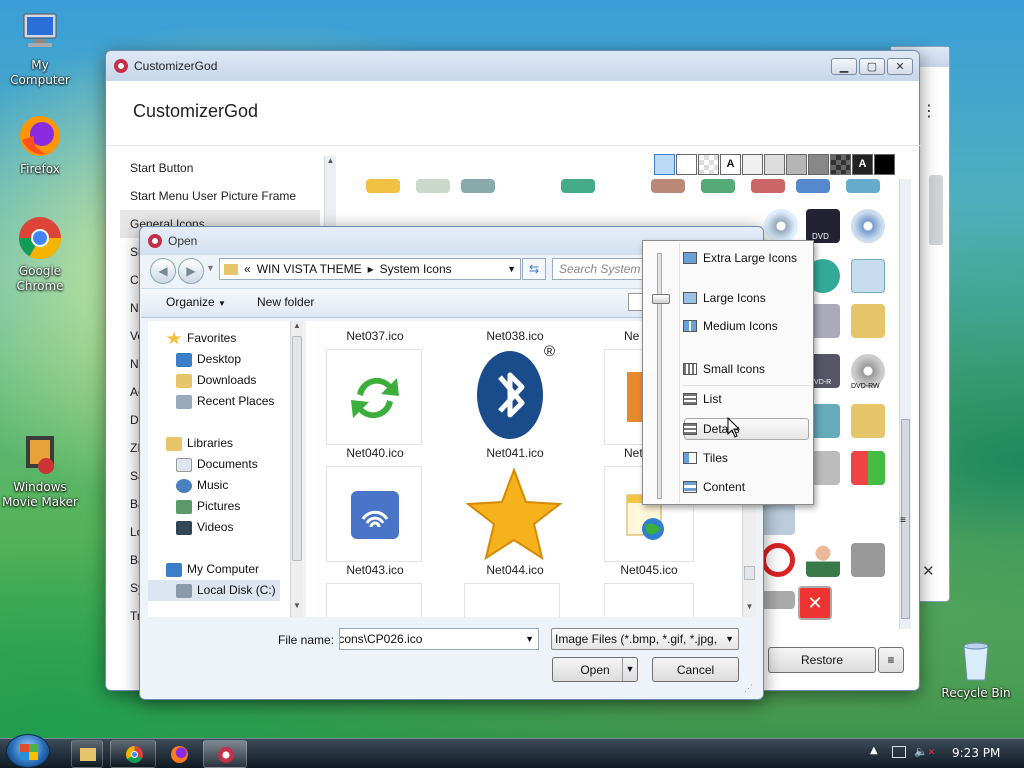 This screenshot has height=768, width=1024. I want to click on view-option-extra-large-icons: Extra Large Icons, so click(745, 258).